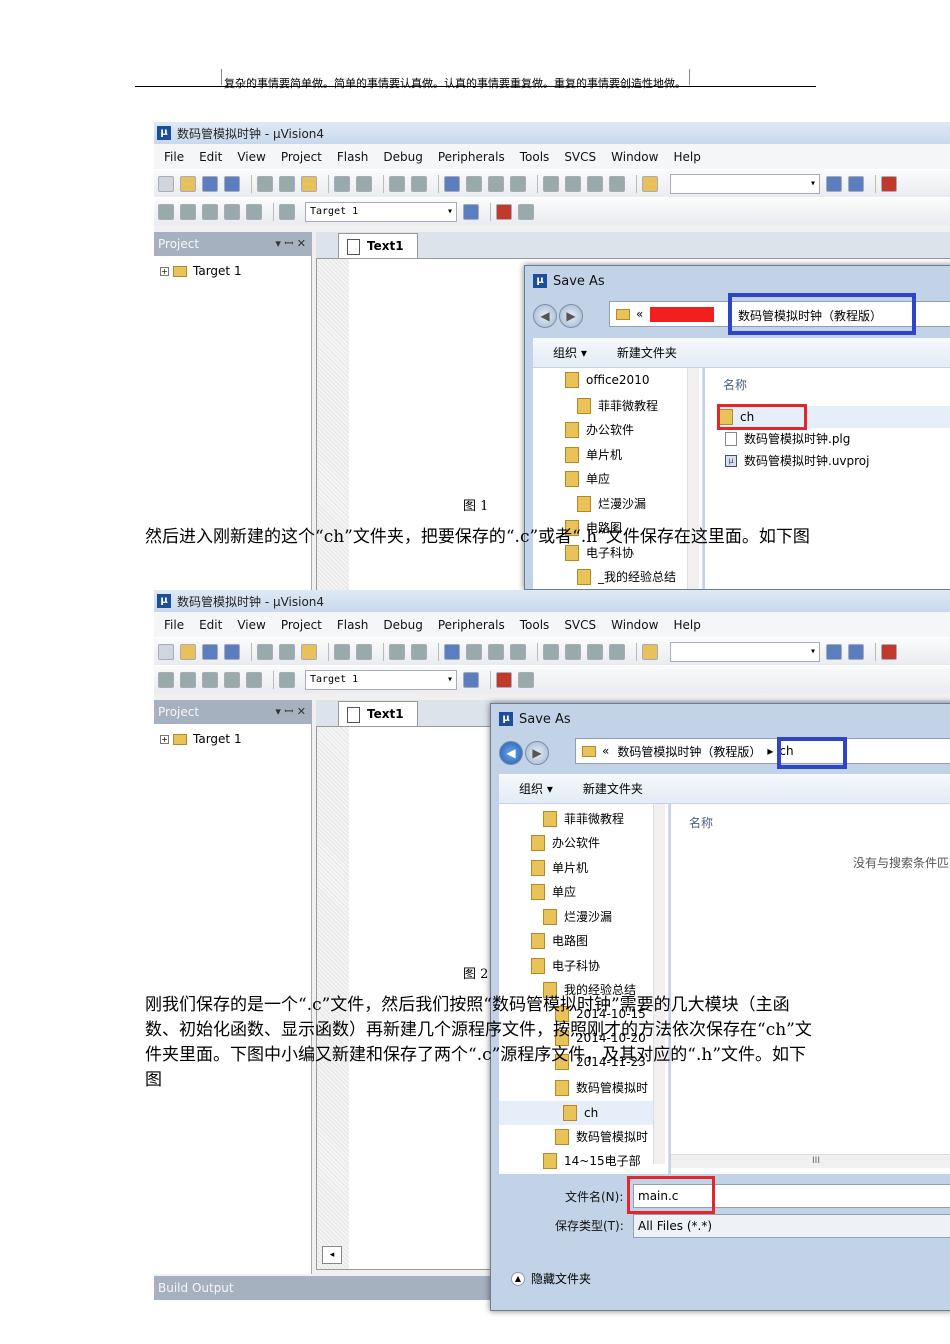 The width and height of the screenshot is (950, 1344). I want to click on nav-item-electronics-dept: 14~15电子部, so click(592, 1160).